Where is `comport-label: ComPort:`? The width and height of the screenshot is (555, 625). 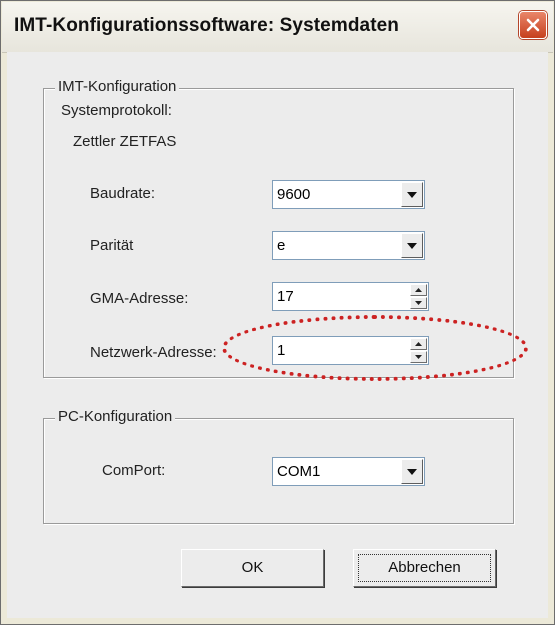
comport-label: ComPort: is located at coordinates (134, 470).